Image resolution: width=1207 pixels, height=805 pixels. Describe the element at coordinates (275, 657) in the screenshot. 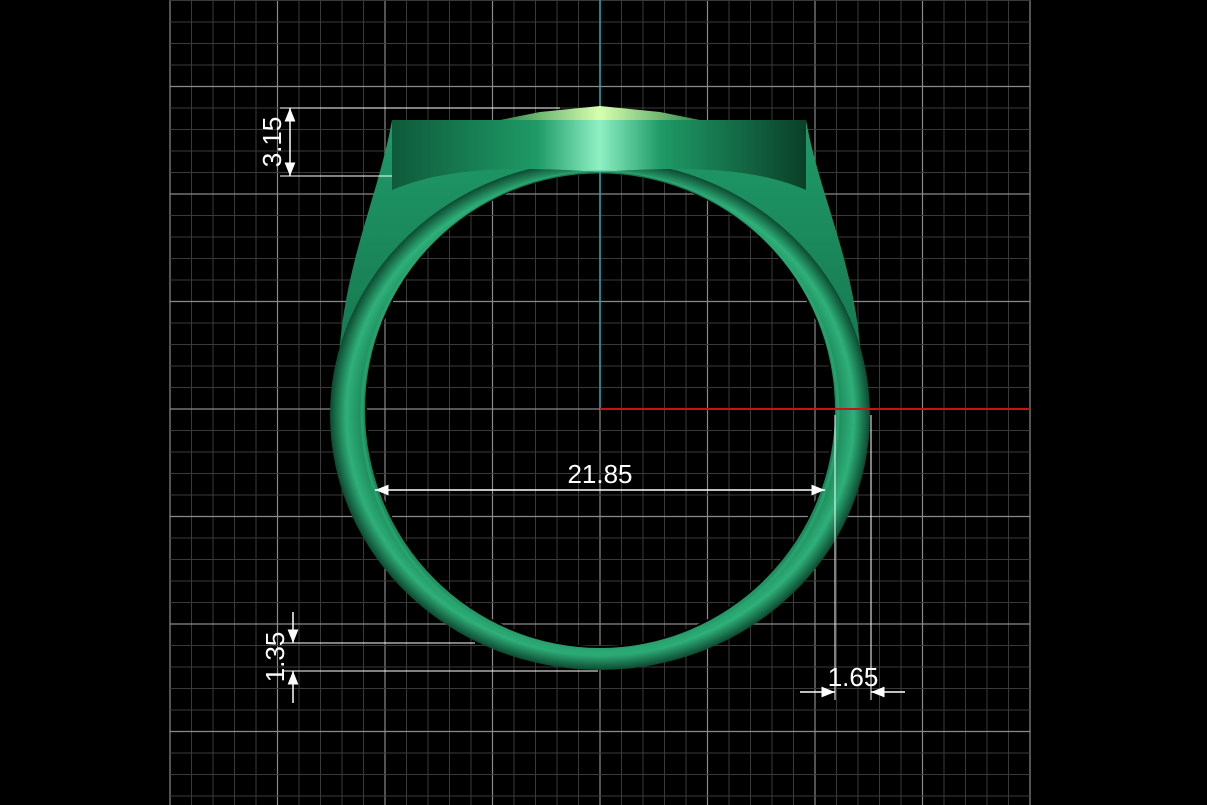

I see `dimension-label-bottom: 1.35` at that location.